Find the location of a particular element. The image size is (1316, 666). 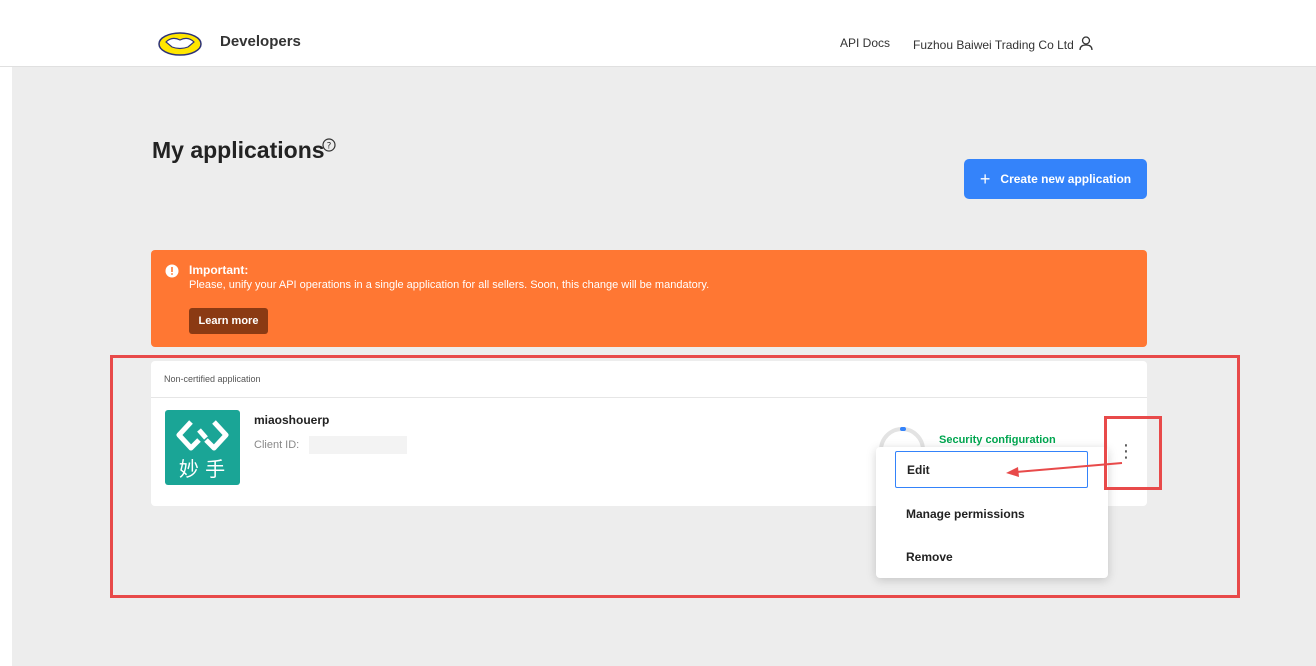

page-title: My applications is located at coordinates (238, 150).